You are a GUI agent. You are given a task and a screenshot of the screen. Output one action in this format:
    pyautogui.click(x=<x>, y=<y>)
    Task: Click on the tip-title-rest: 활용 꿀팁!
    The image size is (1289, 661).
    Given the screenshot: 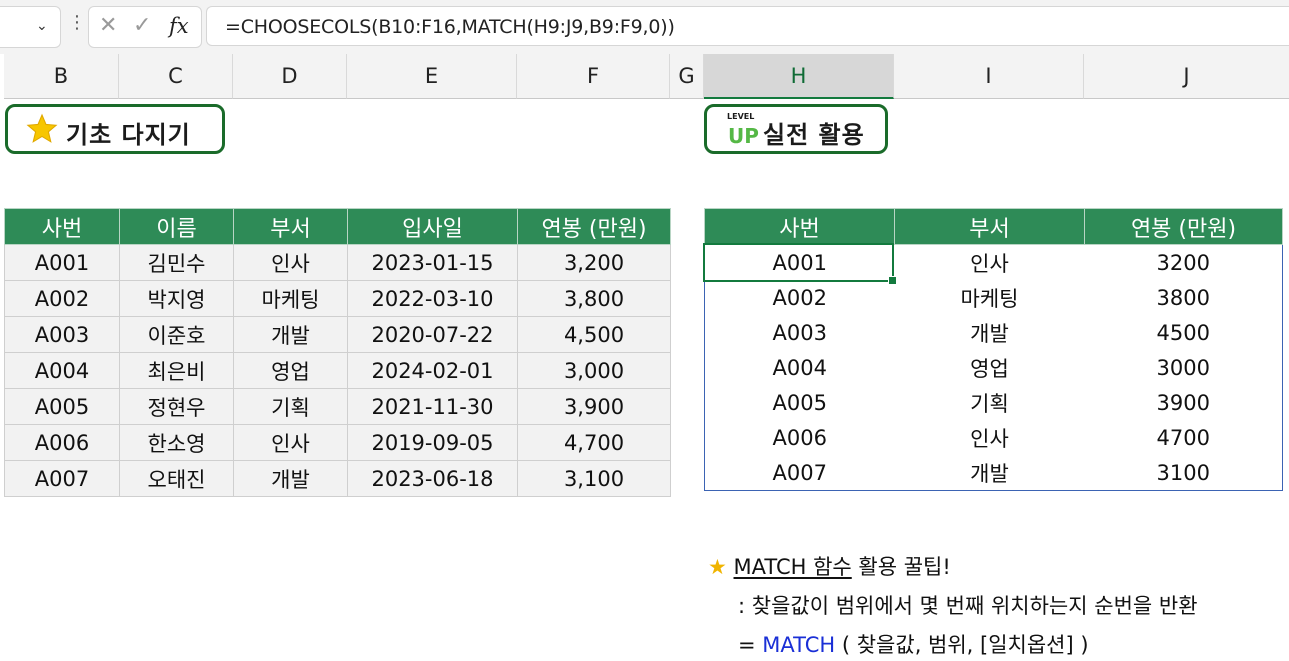 What is the action you would take?
    pyautogui.click(x=901, y=567)
    